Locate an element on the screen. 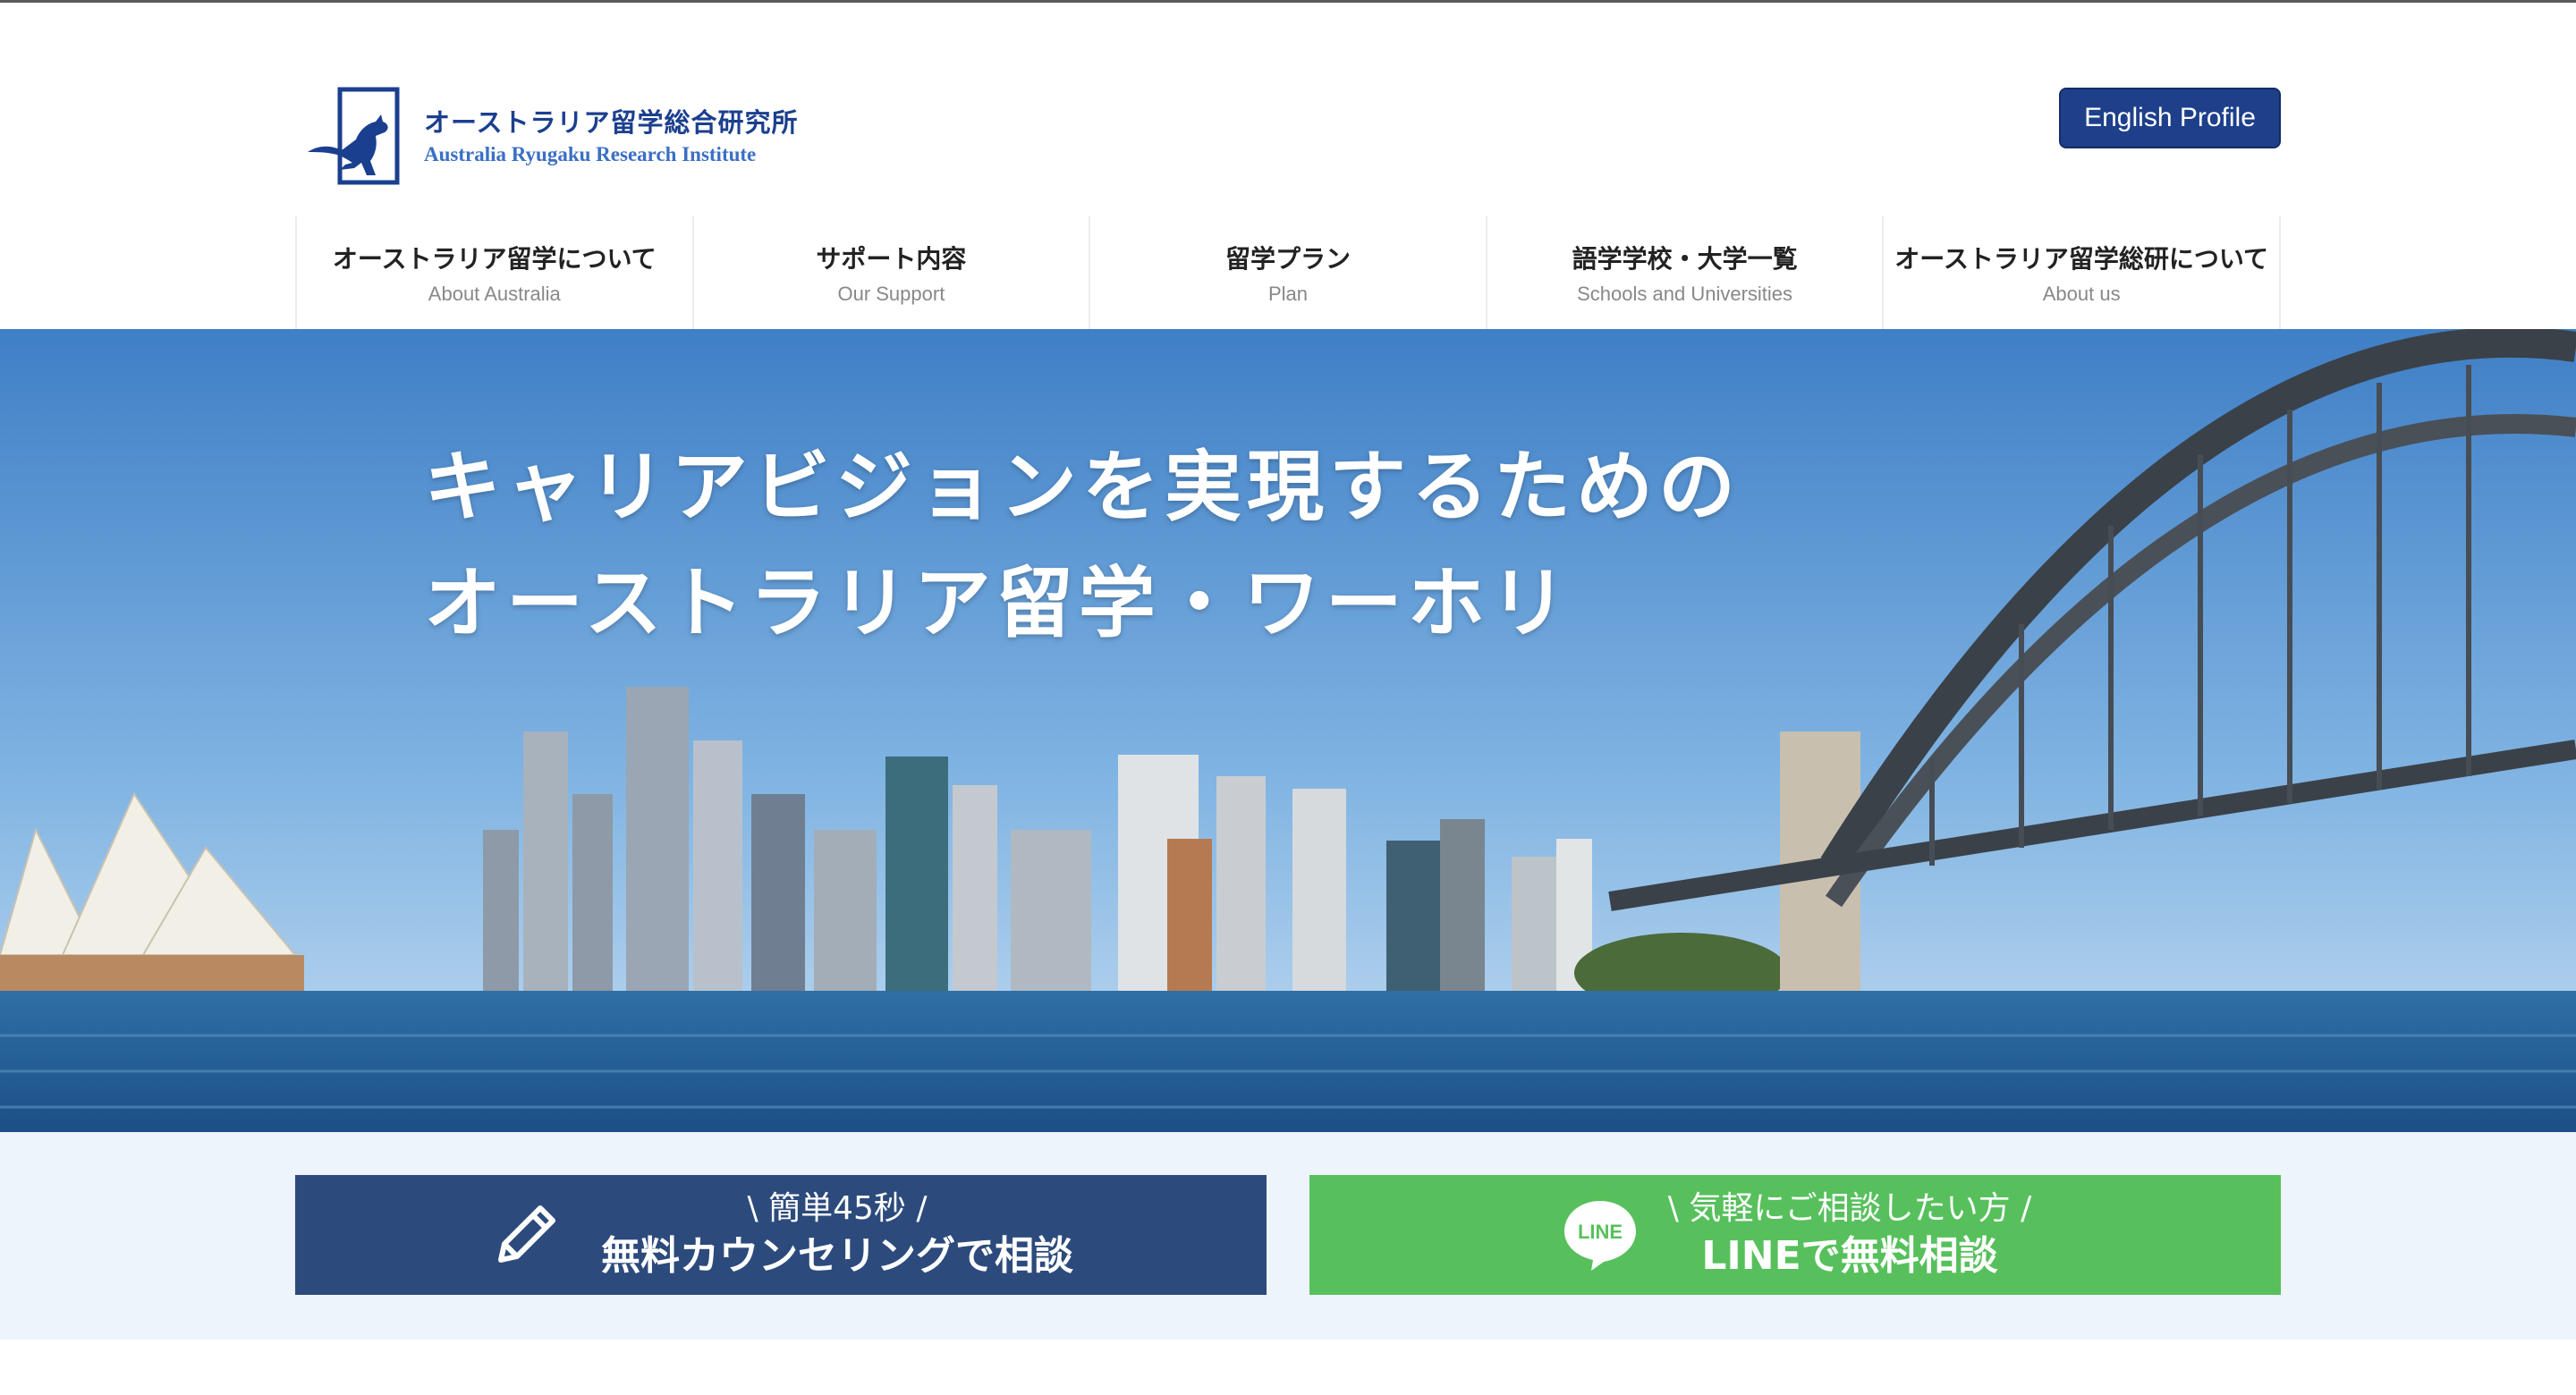 The width and height of the screenshot is (2576, 1395). cta-counseling-main: 無料カウンセリングで相談 is located at coordinates (837, 1256).